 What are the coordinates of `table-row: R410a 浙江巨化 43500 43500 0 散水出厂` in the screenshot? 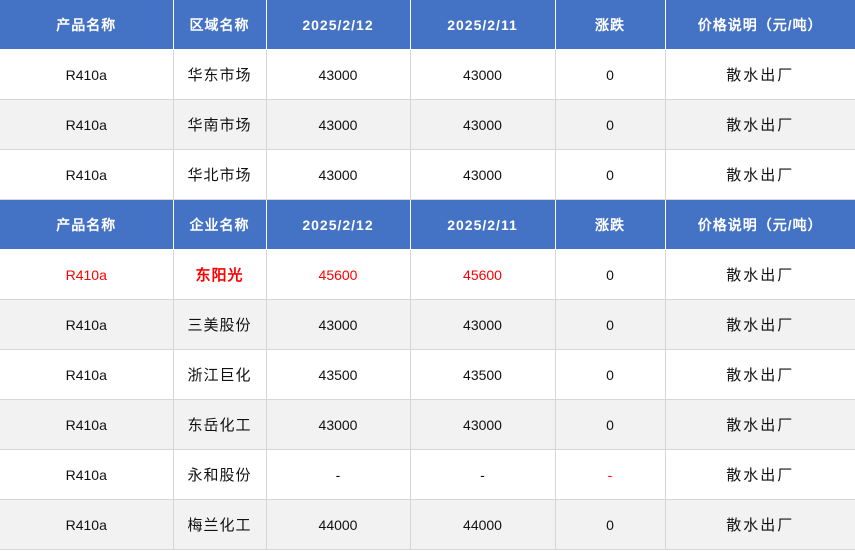 It's located at (427, 374).